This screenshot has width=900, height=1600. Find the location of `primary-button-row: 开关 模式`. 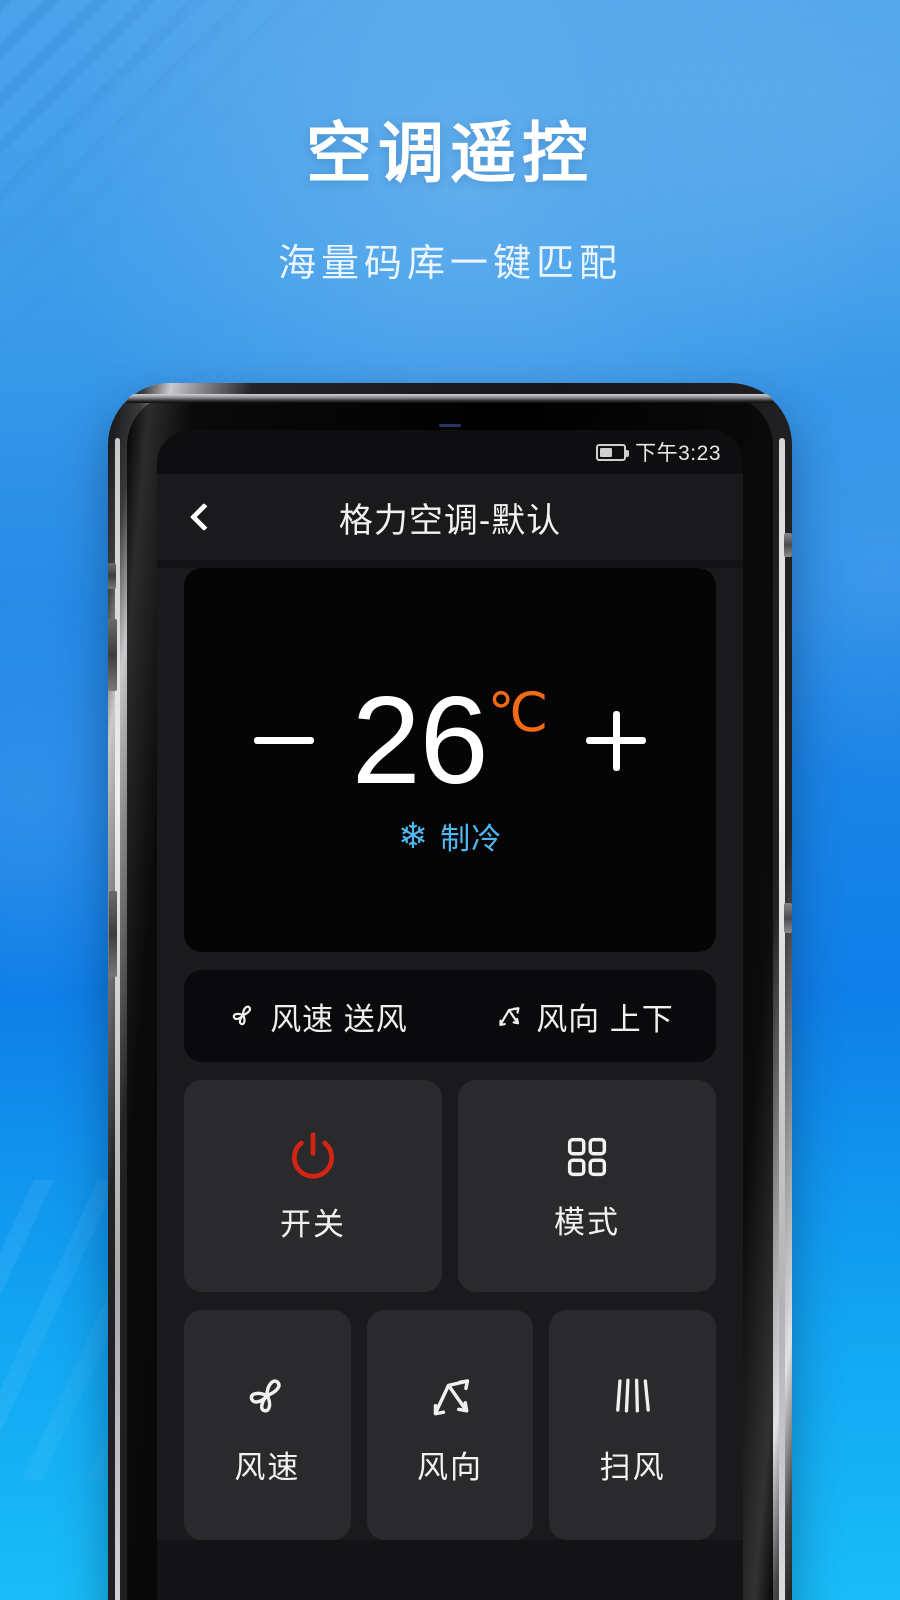

primary-button-row: 开关 模式 is located at coordinates (450, 1186).